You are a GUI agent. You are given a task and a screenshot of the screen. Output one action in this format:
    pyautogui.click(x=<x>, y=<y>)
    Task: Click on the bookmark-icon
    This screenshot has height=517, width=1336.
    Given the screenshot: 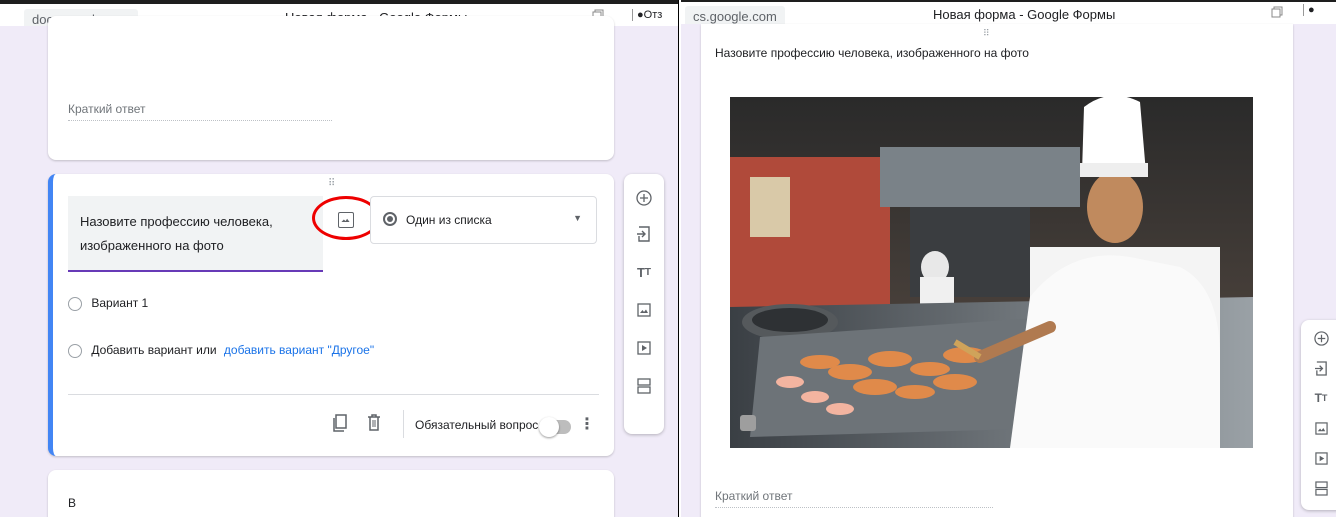 What is the action you would take?
    pyautogui.click(x=748, y=423)
    